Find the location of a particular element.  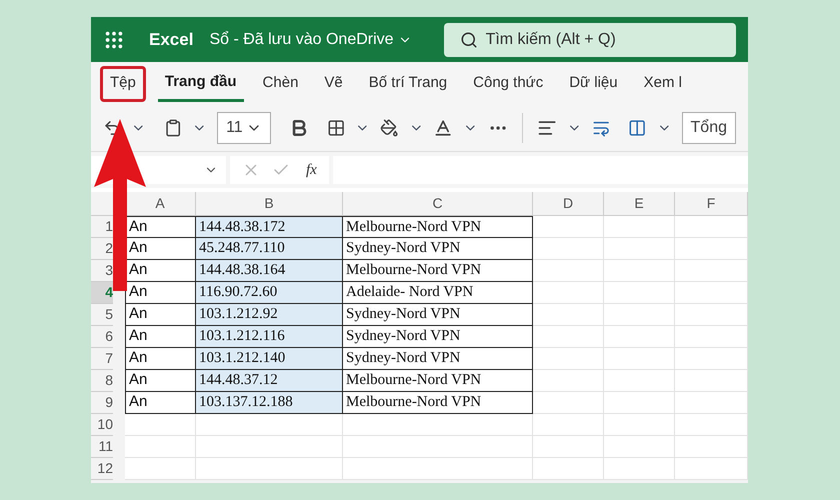

font-size-select: 11 is located at coordinates (244, 128).